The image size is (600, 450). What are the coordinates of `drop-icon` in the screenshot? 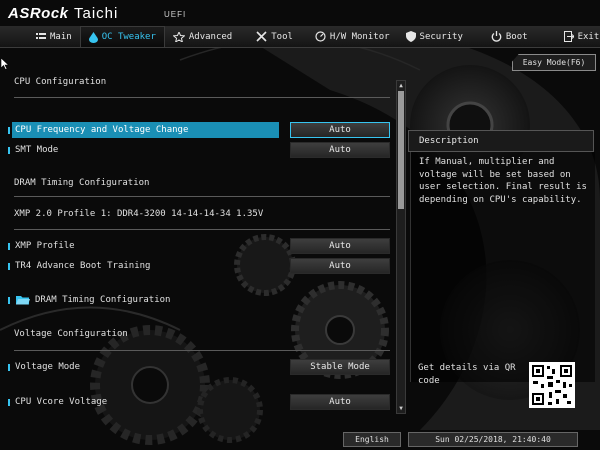 It's located at (93, 37).